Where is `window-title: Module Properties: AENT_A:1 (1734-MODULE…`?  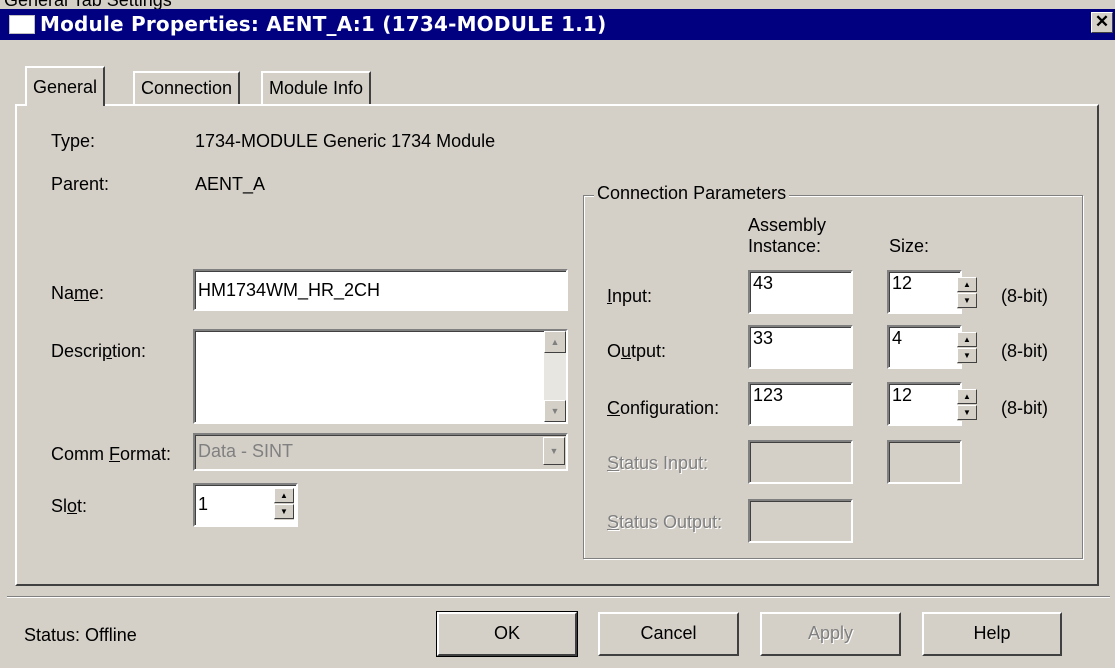 window-title: Module Properties: AENT_A:1 (1734-MODULE… is located at coordinates (323, 24).